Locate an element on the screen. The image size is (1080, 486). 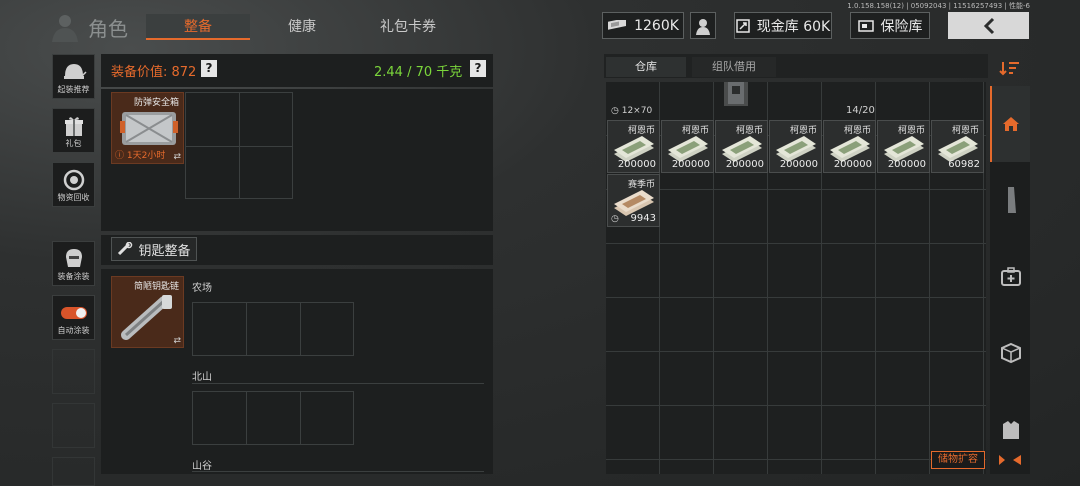
category-armor is located at coordinates (1011, 430).